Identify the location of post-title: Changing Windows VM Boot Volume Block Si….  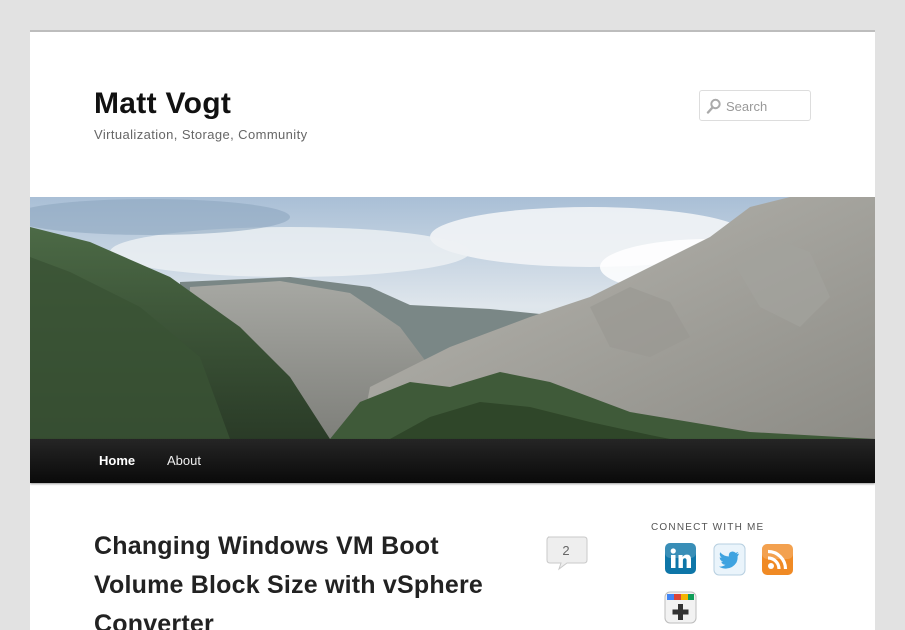
(304, 578).